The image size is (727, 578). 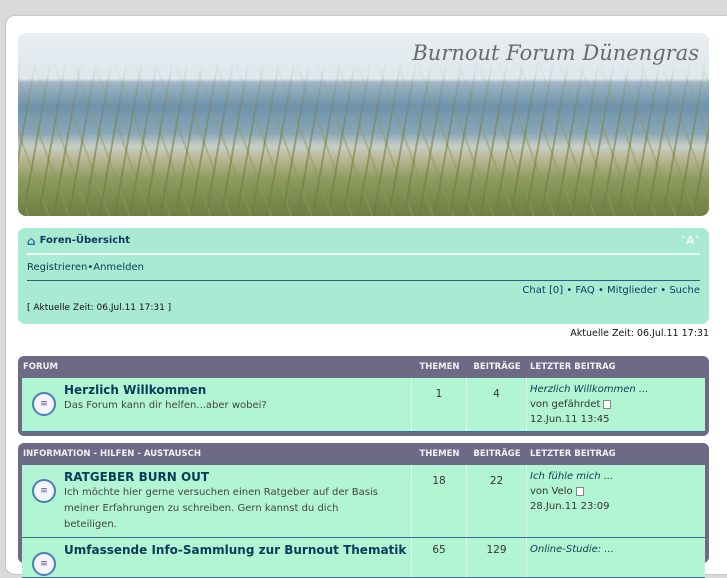 What do you see at coordinates (165, 390) in the screenshot?
I see `forum-title-link: Herzlich Willkommen` at bounding box center [165, 390].